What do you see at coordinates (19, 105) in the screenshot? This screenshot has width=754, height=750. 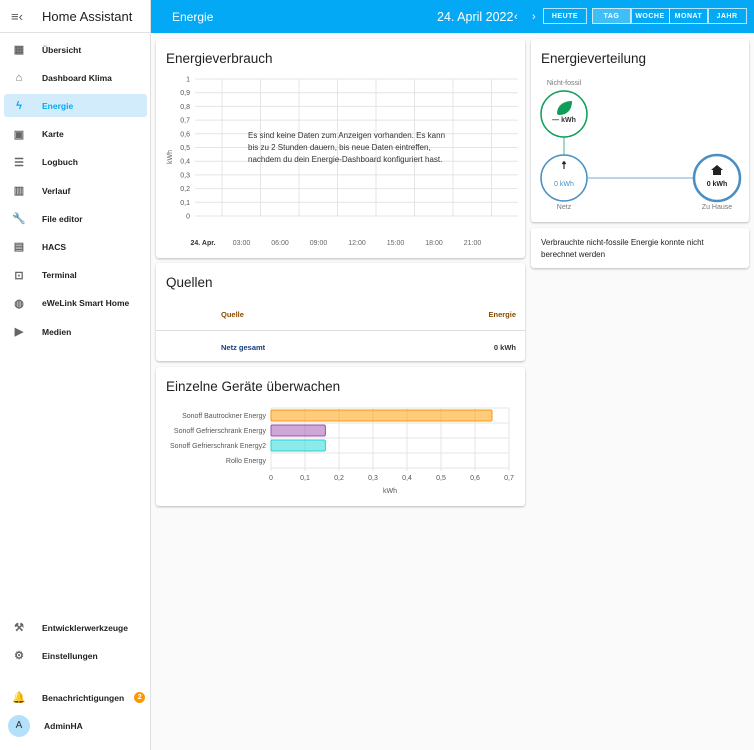 I see `lightning-icon: ϟ` at bounding box center [19, 105].